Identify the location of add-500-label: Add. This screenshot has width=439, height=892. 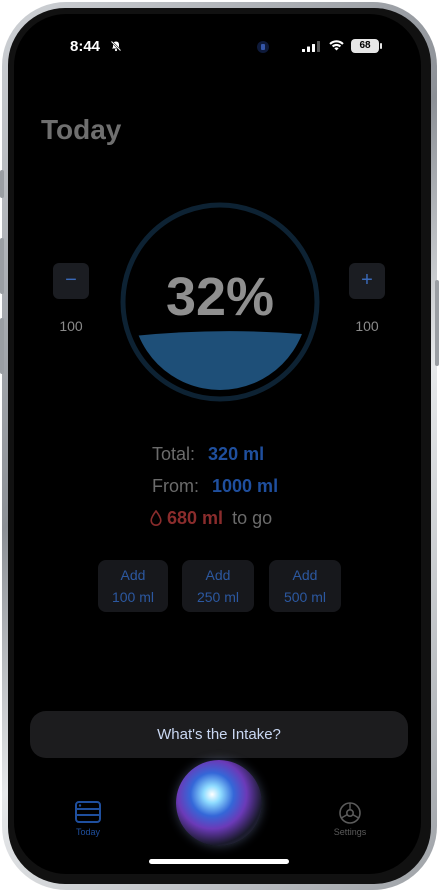
(305, 575).